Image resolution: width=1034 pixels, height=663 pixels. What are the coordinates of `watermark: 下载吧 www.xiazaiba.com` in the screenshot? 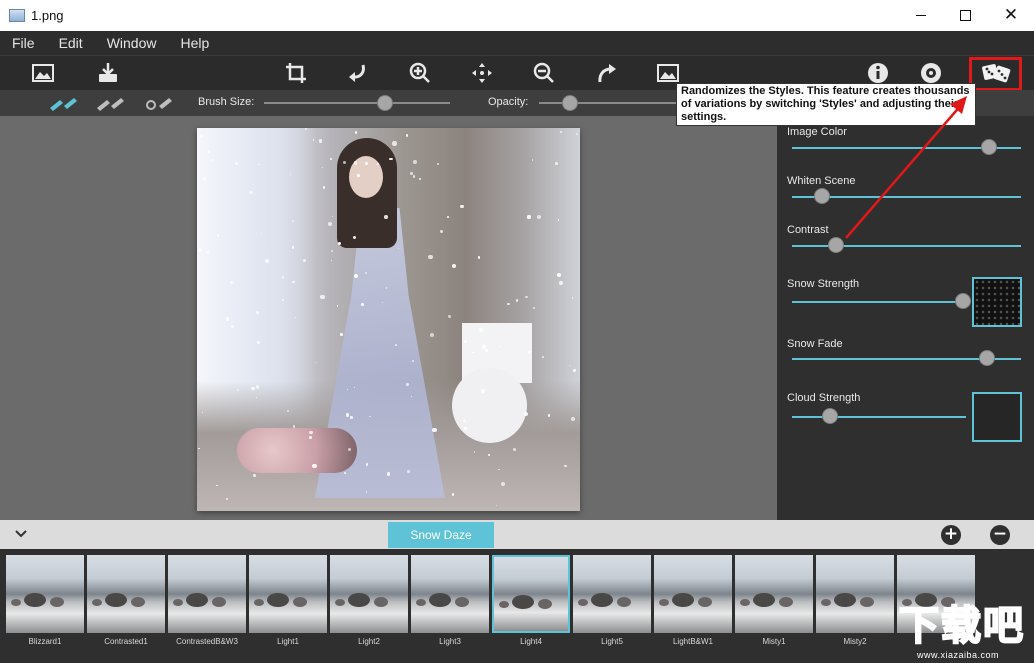 It's located at (963, 633).